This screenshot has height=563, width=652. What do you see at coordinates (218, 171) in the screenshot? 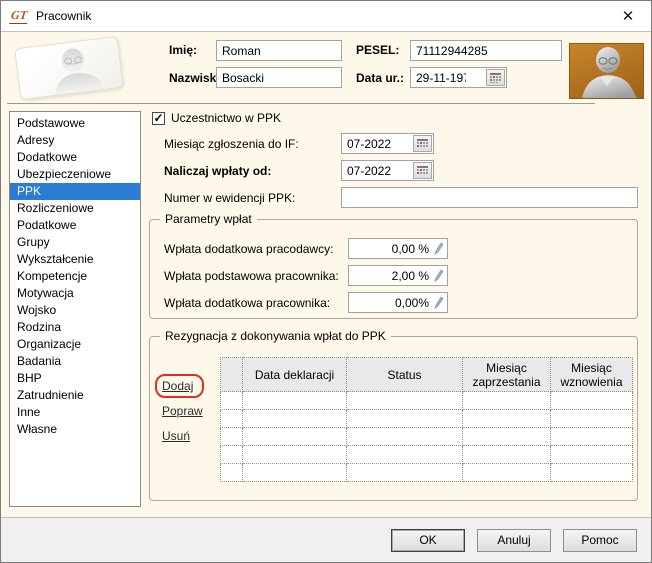
I see `charge-from-label: Naliczaj wpłaty od:` at bounding box center [218, 171].